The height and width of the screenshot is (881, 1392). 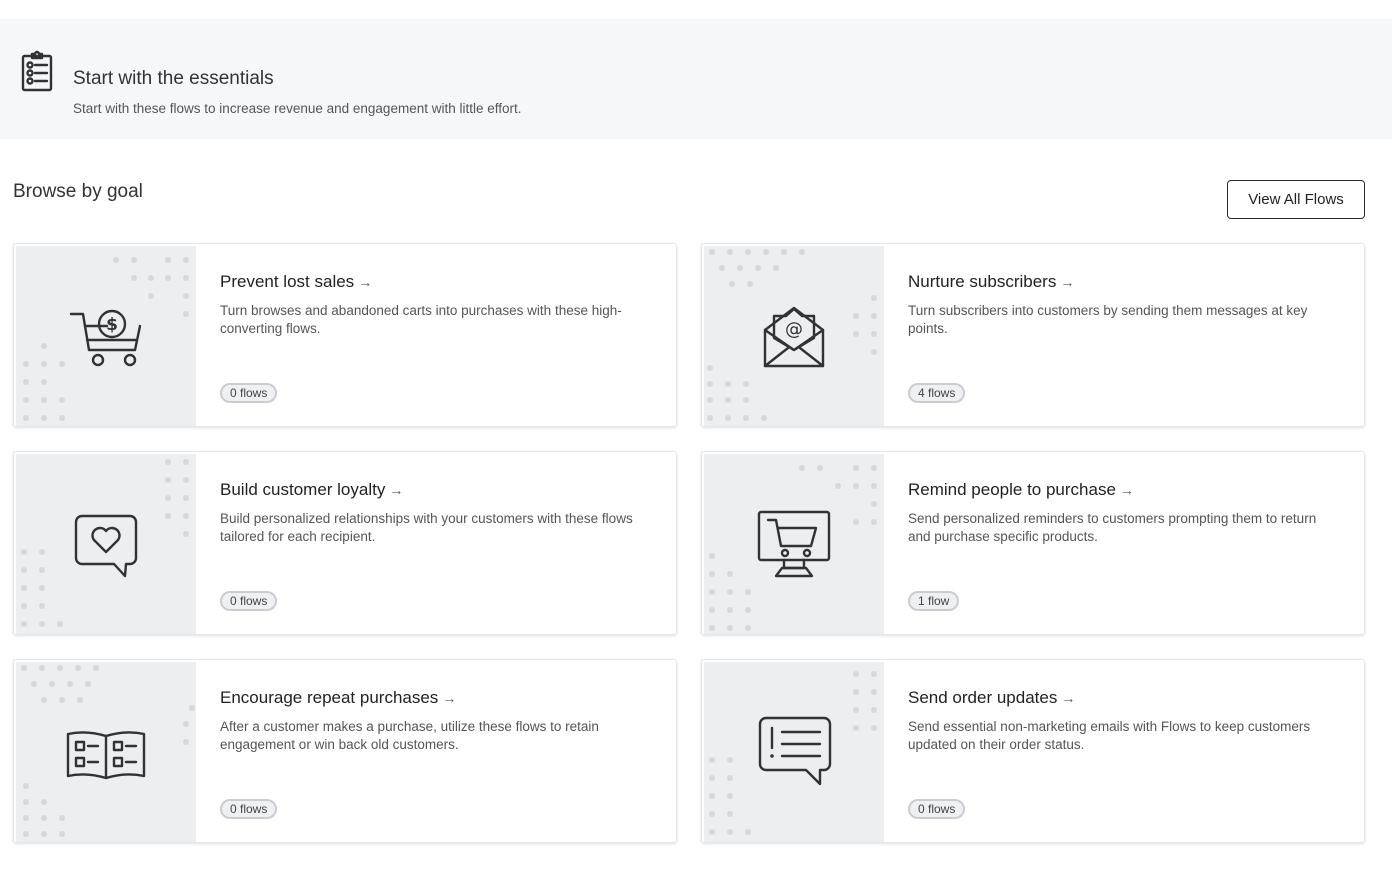 What do you see at coordinates (312, 489) in the screenshot?
I see `goal-card-title: Build customer loyalty →` at bounding box center [312, 489].